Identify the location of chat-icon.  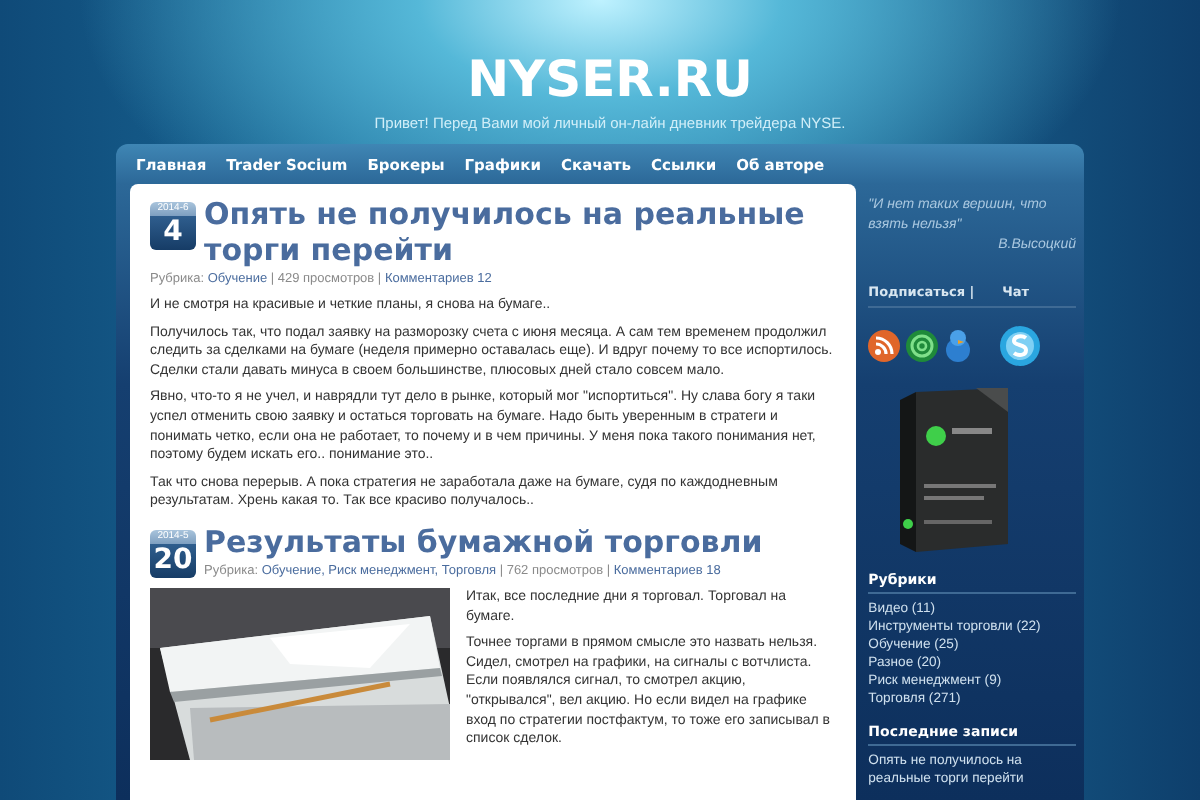
(1020, 346).